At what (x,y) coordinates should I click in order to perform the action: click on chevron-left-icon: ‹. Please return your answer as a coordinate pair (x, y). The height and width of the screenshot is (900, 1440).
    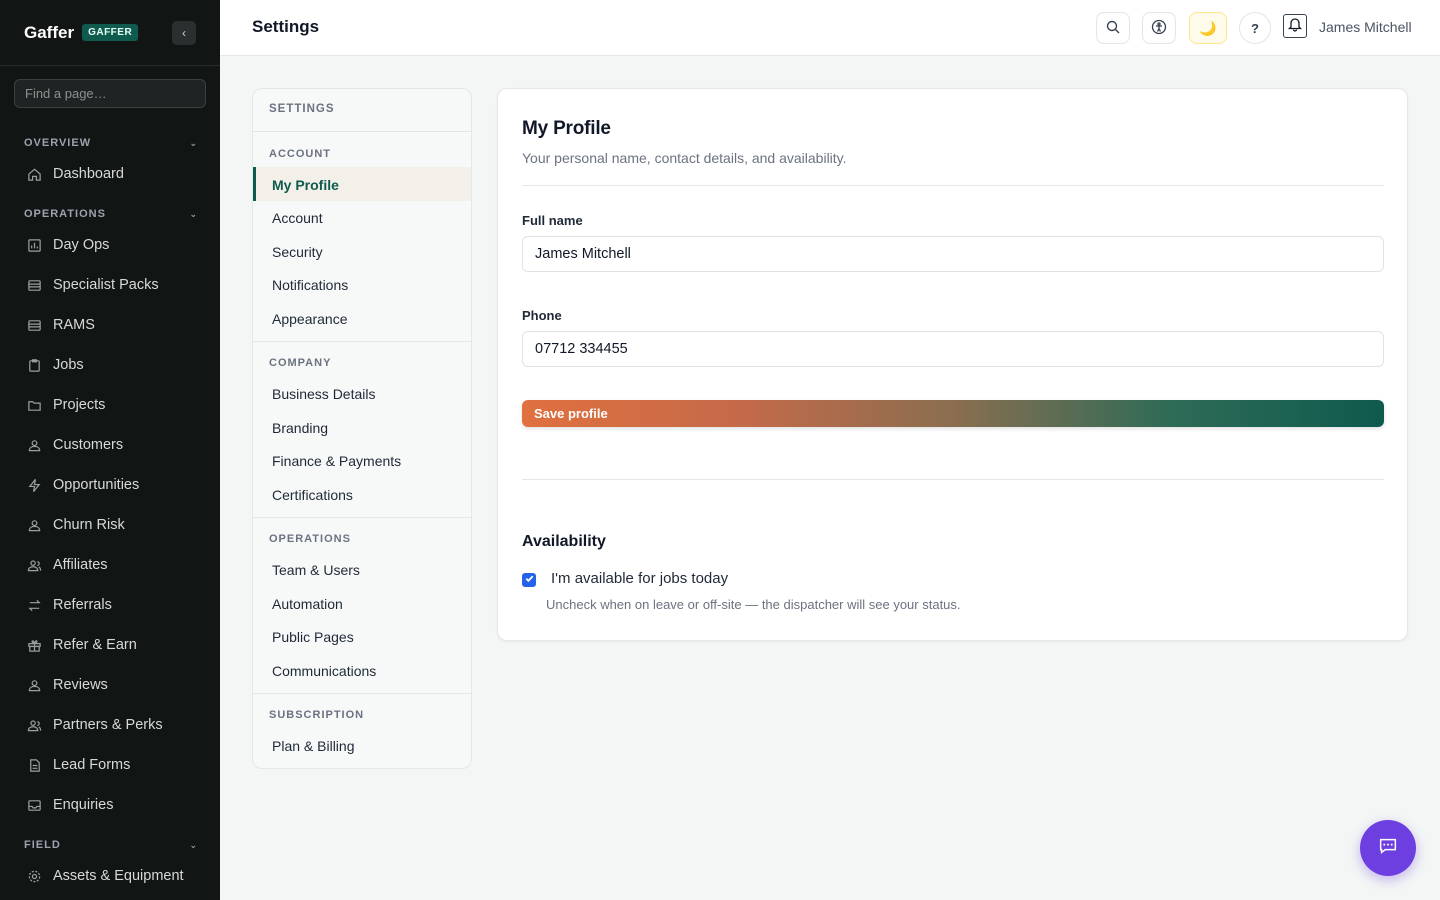
    Looking at the image, I should click on (184, 33).